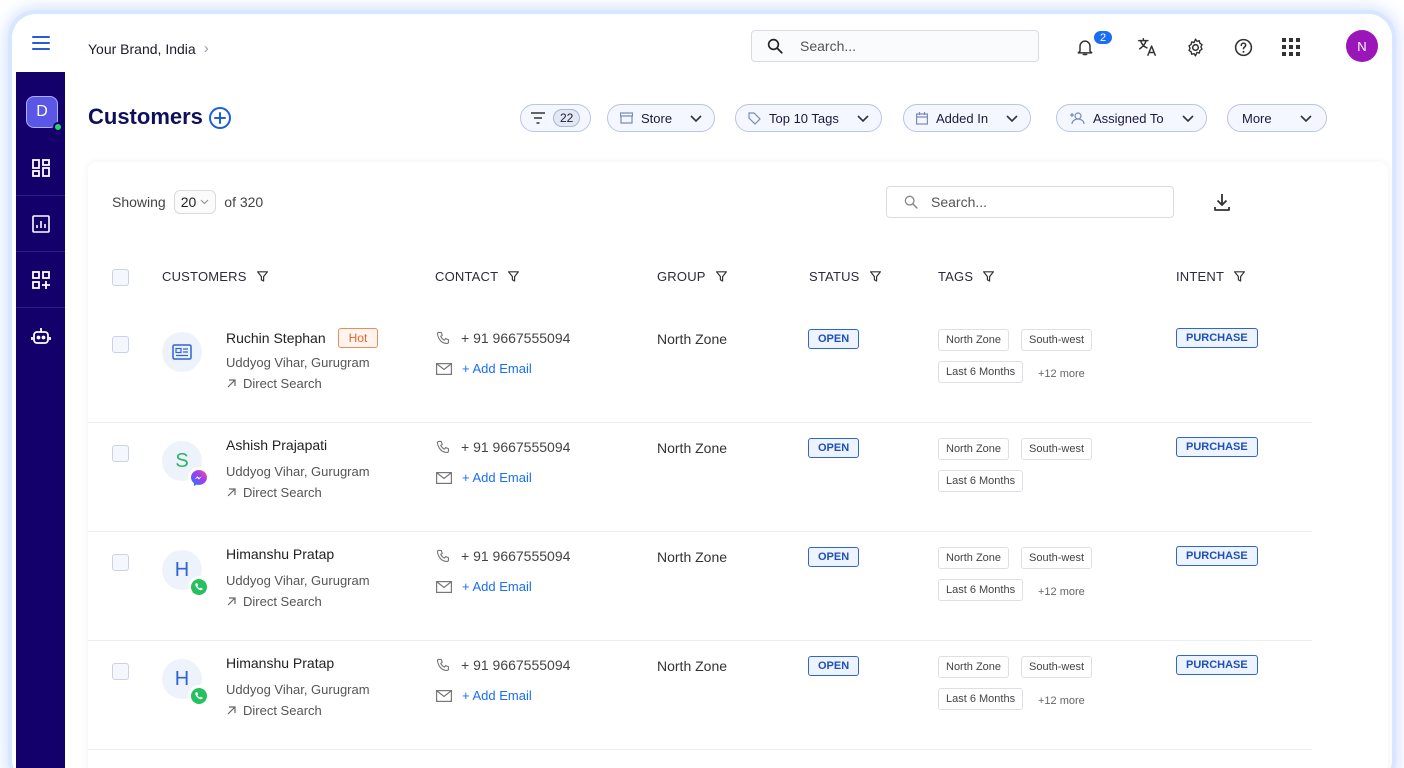  What do you see at coordinates (142, 48) in the screenshot?
I see `brand-name: Your Brand, India` at bounding box center [142, 48].